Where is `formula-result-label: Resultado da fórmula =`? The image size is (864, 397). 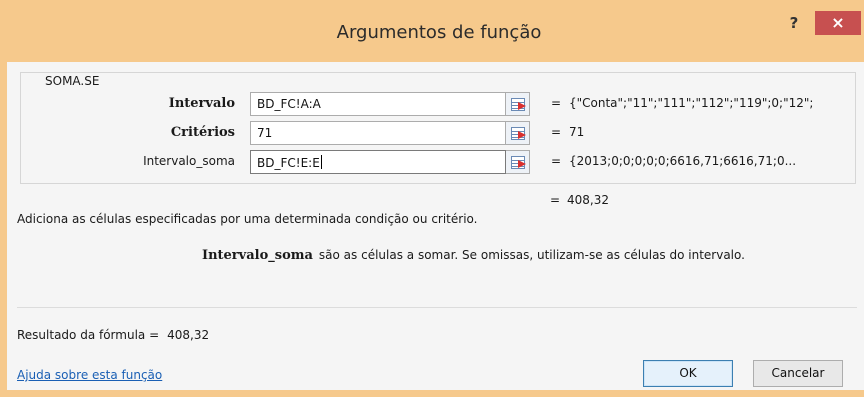
formula-result-label: Resultado da fórmula = is located at coordinates (88, 335).